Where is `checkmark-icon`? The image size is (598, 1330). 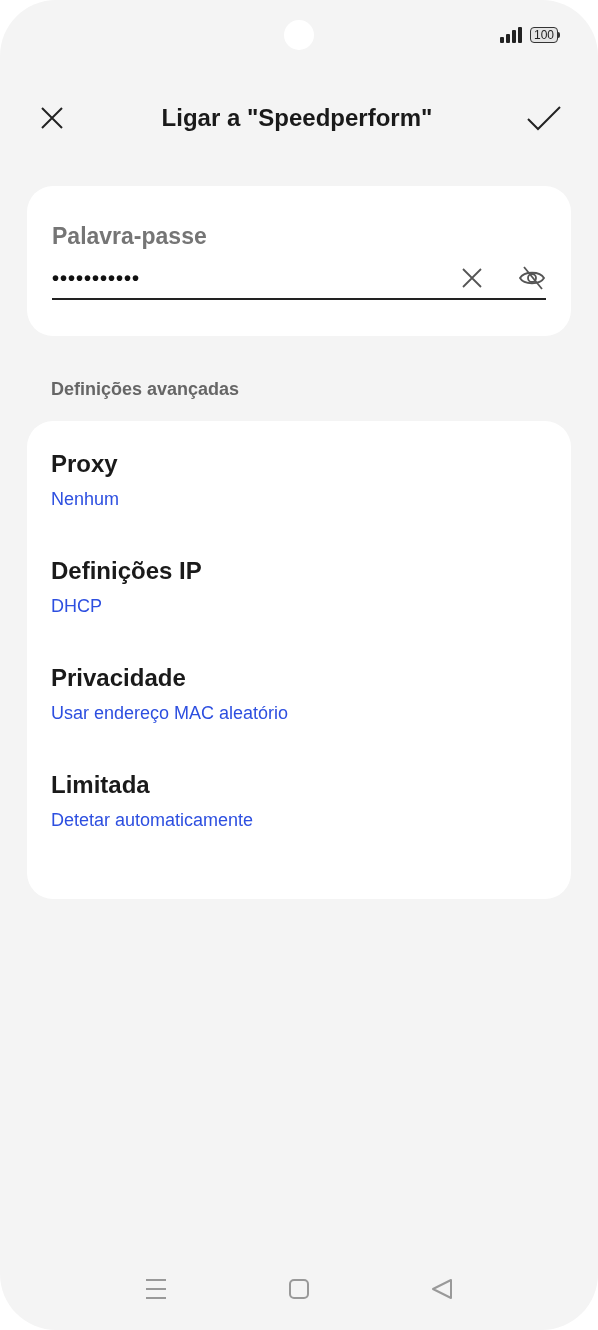
checkmark-icon is located at coordinates (544, 118).